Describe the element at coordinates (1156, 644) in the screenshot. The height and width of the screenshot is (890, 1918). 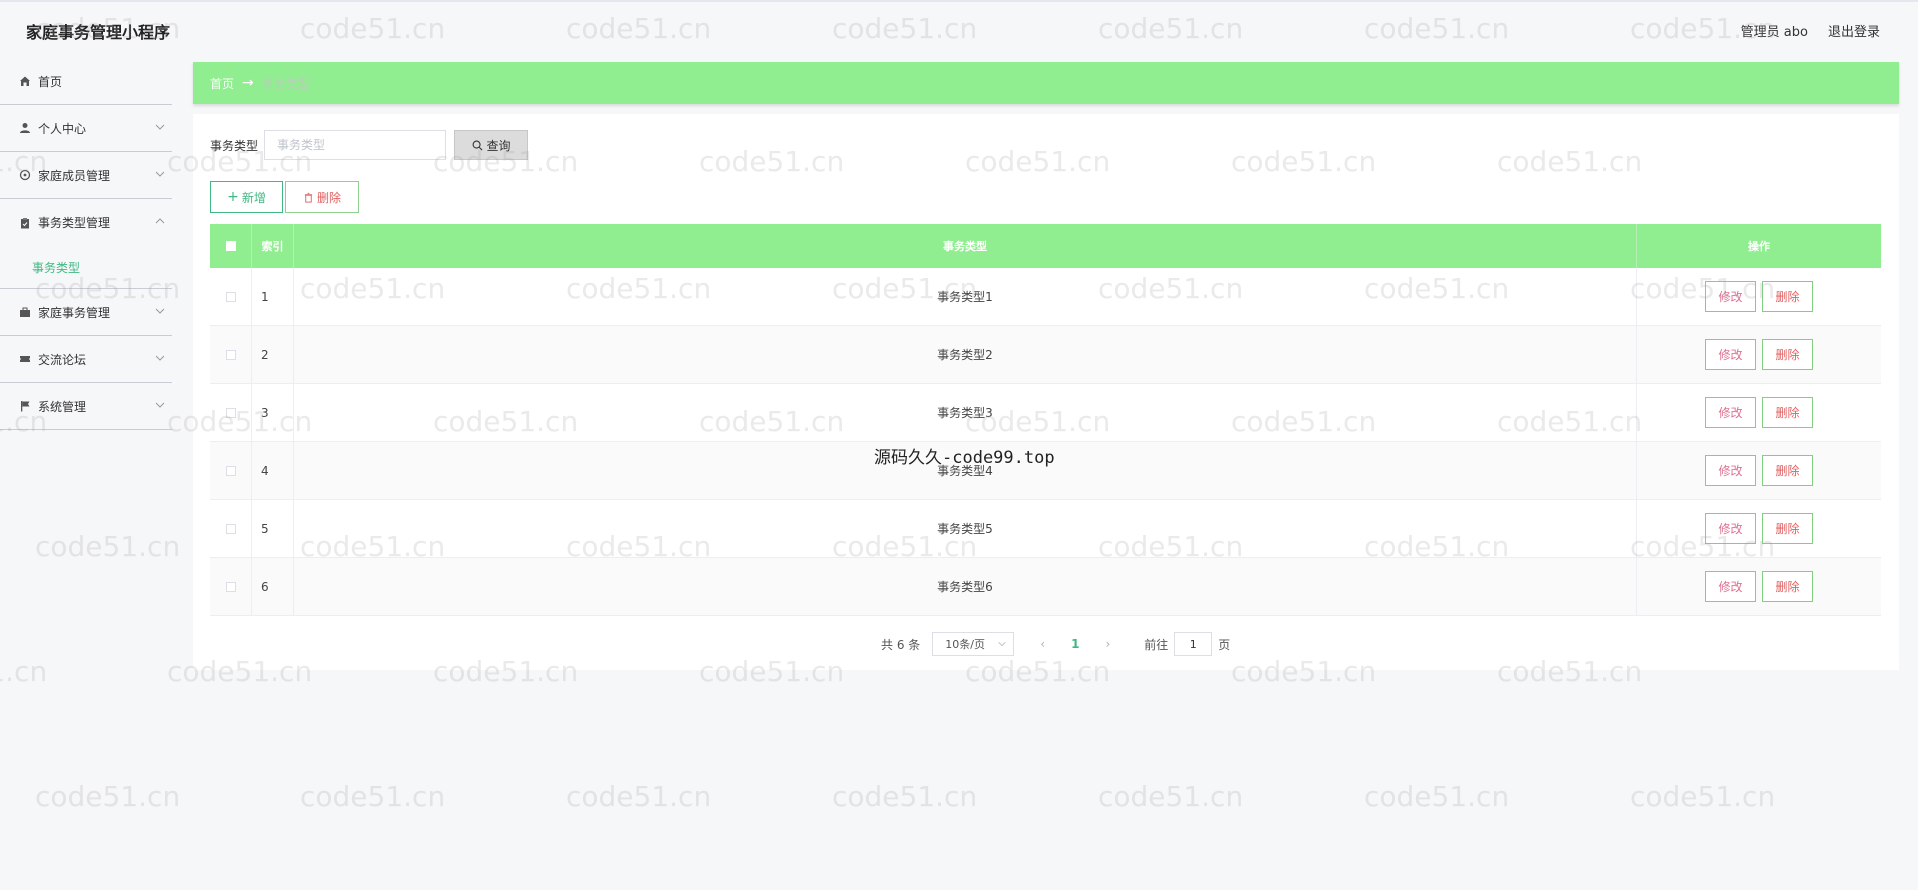
I see `goto-label: 前往` at that location.